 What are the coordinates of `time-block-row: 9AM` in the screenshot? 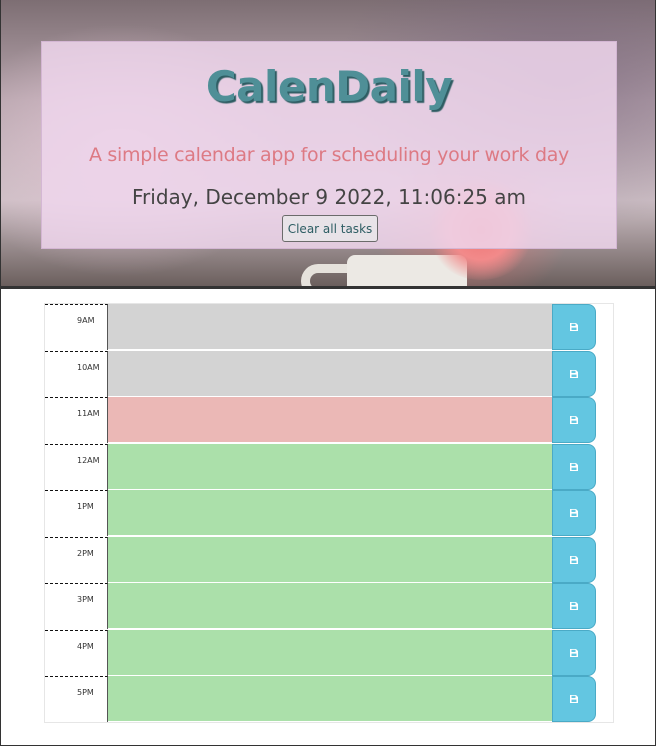 It's located at (330, 327).